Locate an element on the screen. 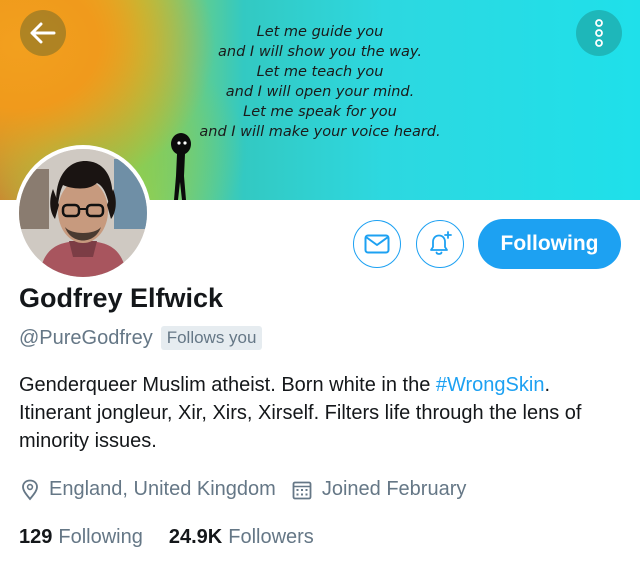 The height and width of the screenshot is (575, 640). location: England, United Kingdom is located at coordinates (148, 489).